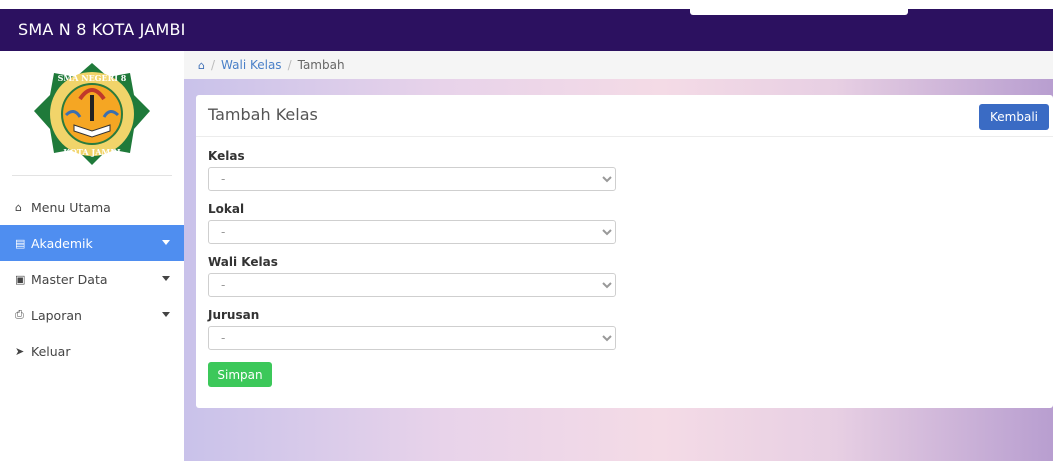 This screenshot has height=461, width=1053. Describe the element at coordinates (243, 262) in the screenshot. I see `wali-kelas-label: Wali Kelas` at that location.